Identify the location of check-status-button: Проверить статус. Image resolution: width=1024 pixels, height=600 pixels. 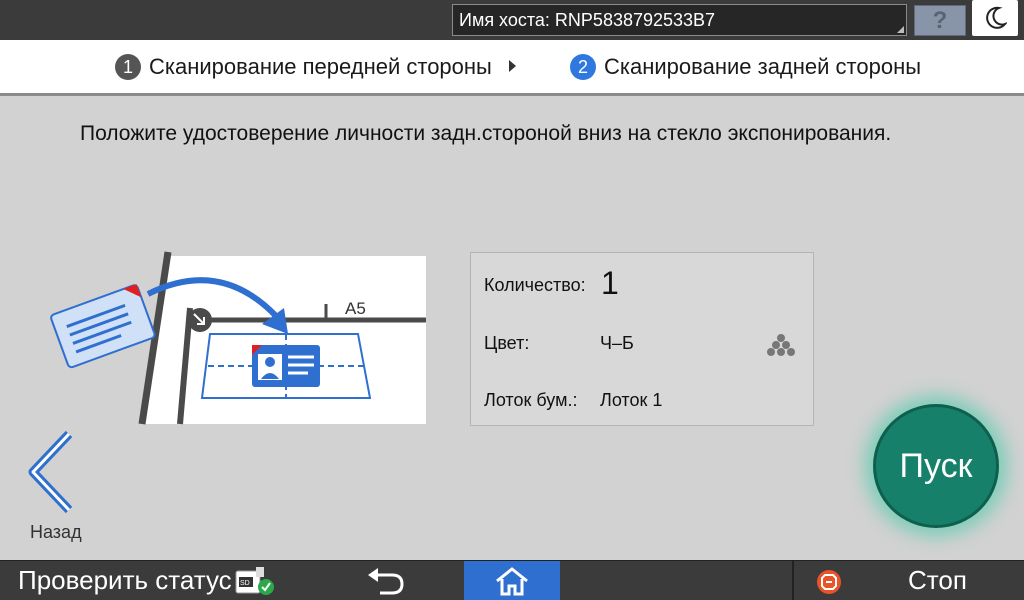
(116, 580).